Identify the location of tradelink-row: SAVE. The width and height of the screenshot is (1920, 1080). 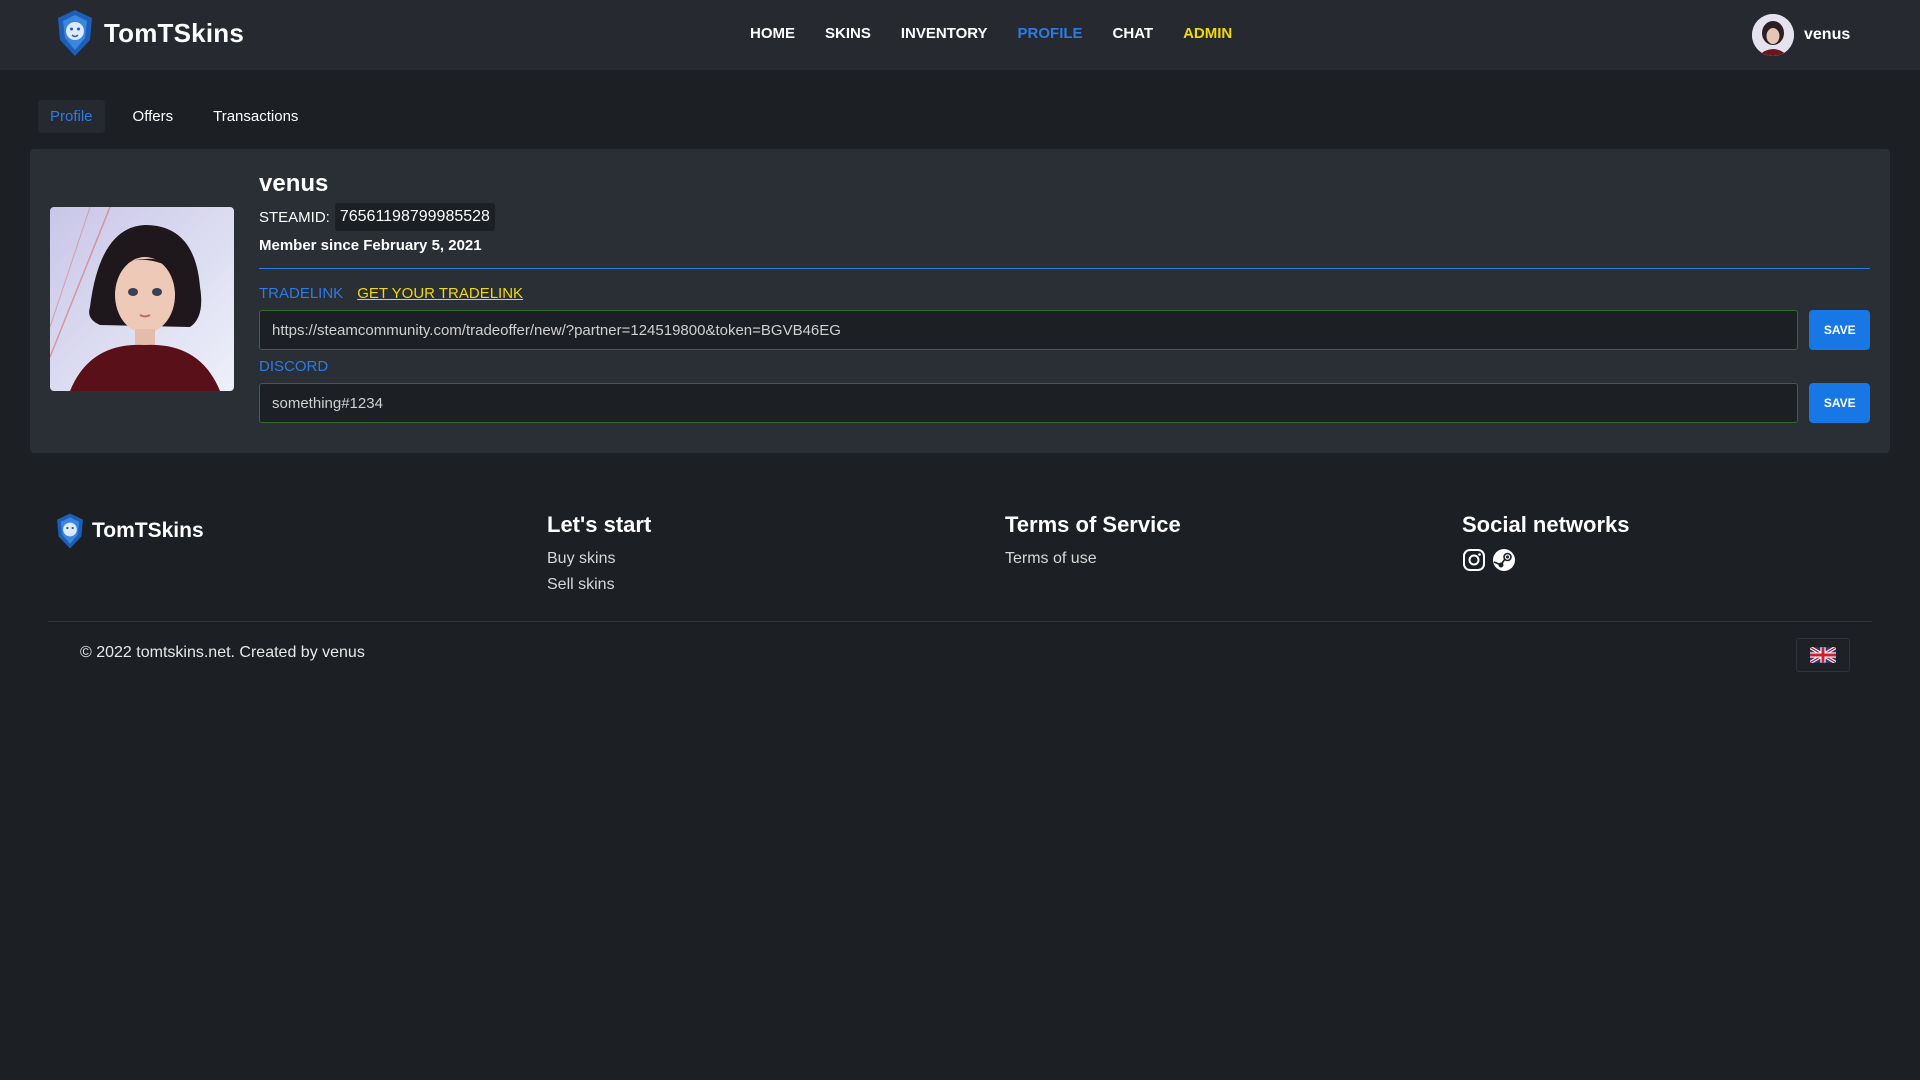
(1064, 330).